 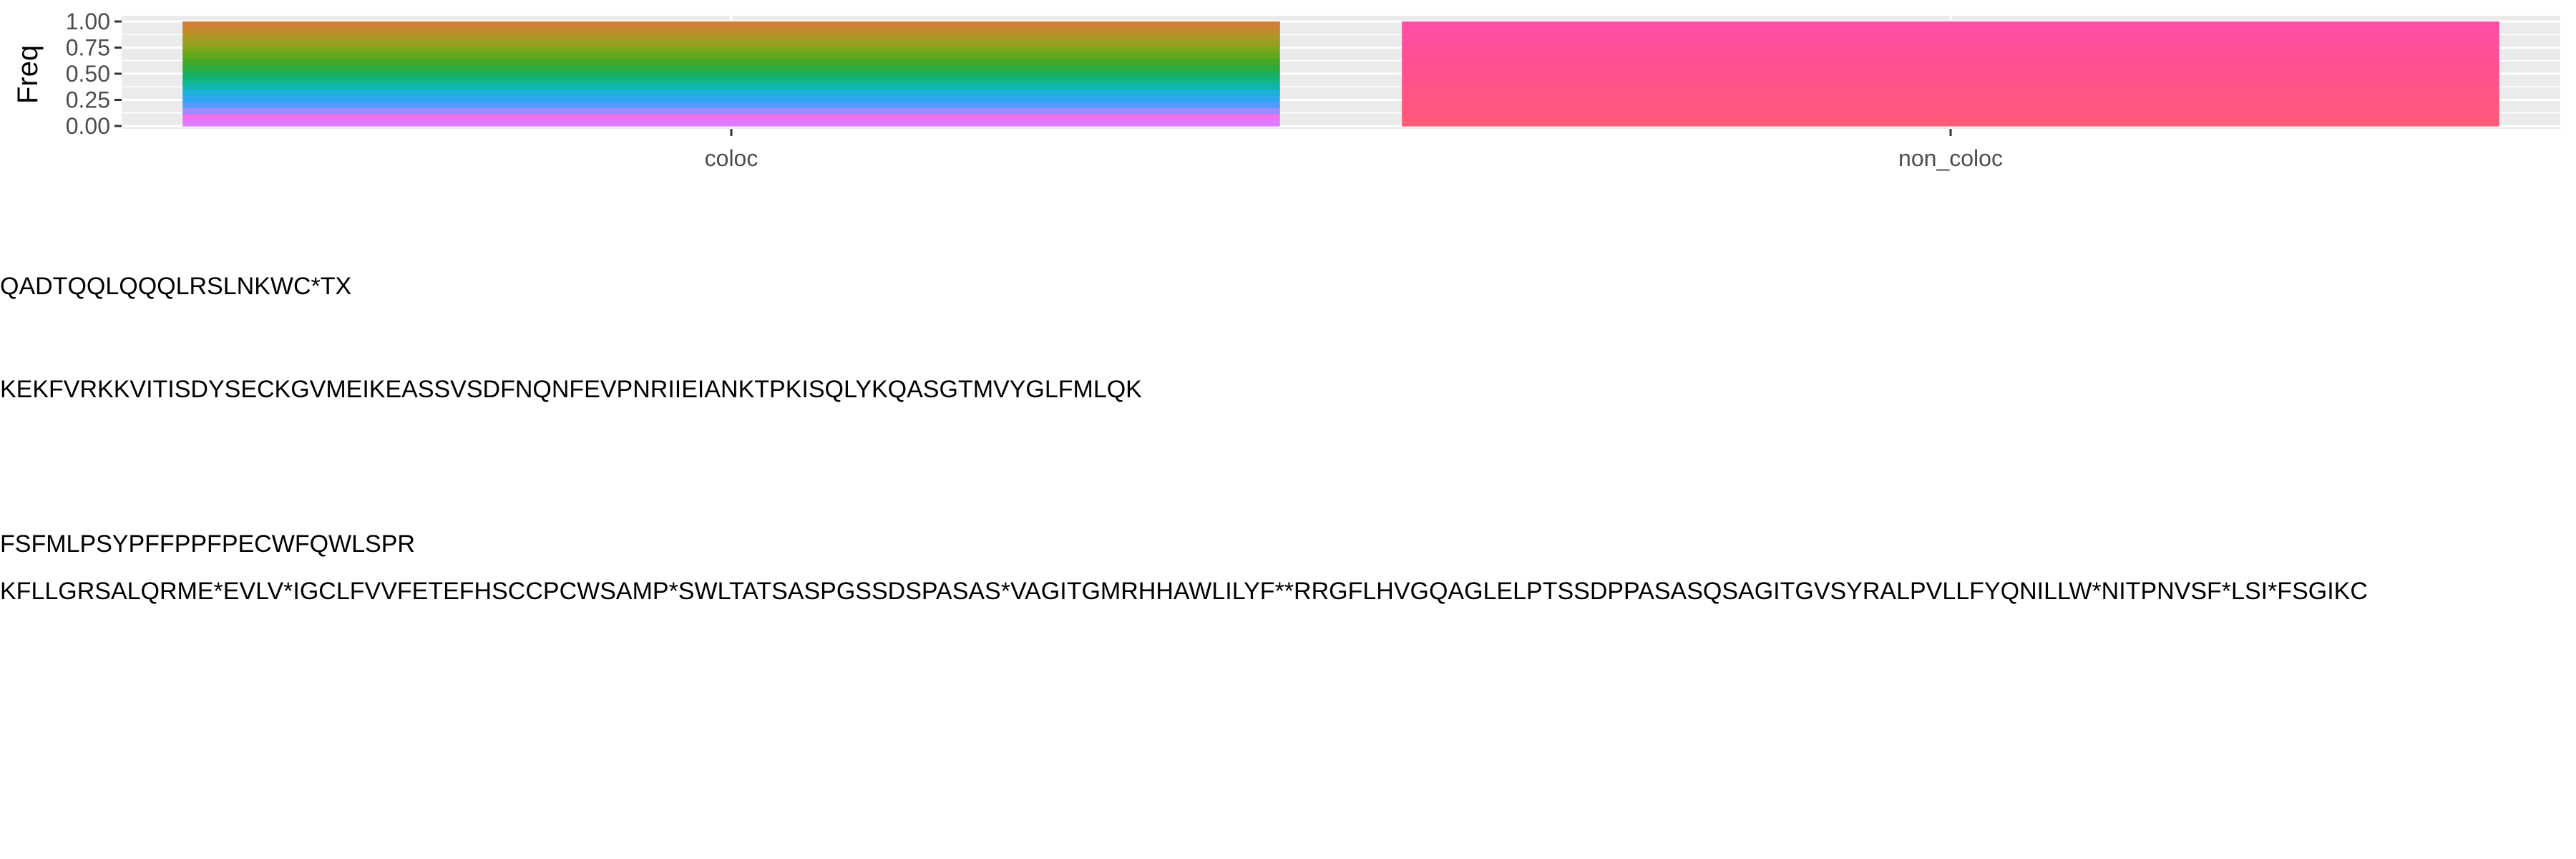 I want to click on y-tick-label: 0.50, so click(x=88, y=74).